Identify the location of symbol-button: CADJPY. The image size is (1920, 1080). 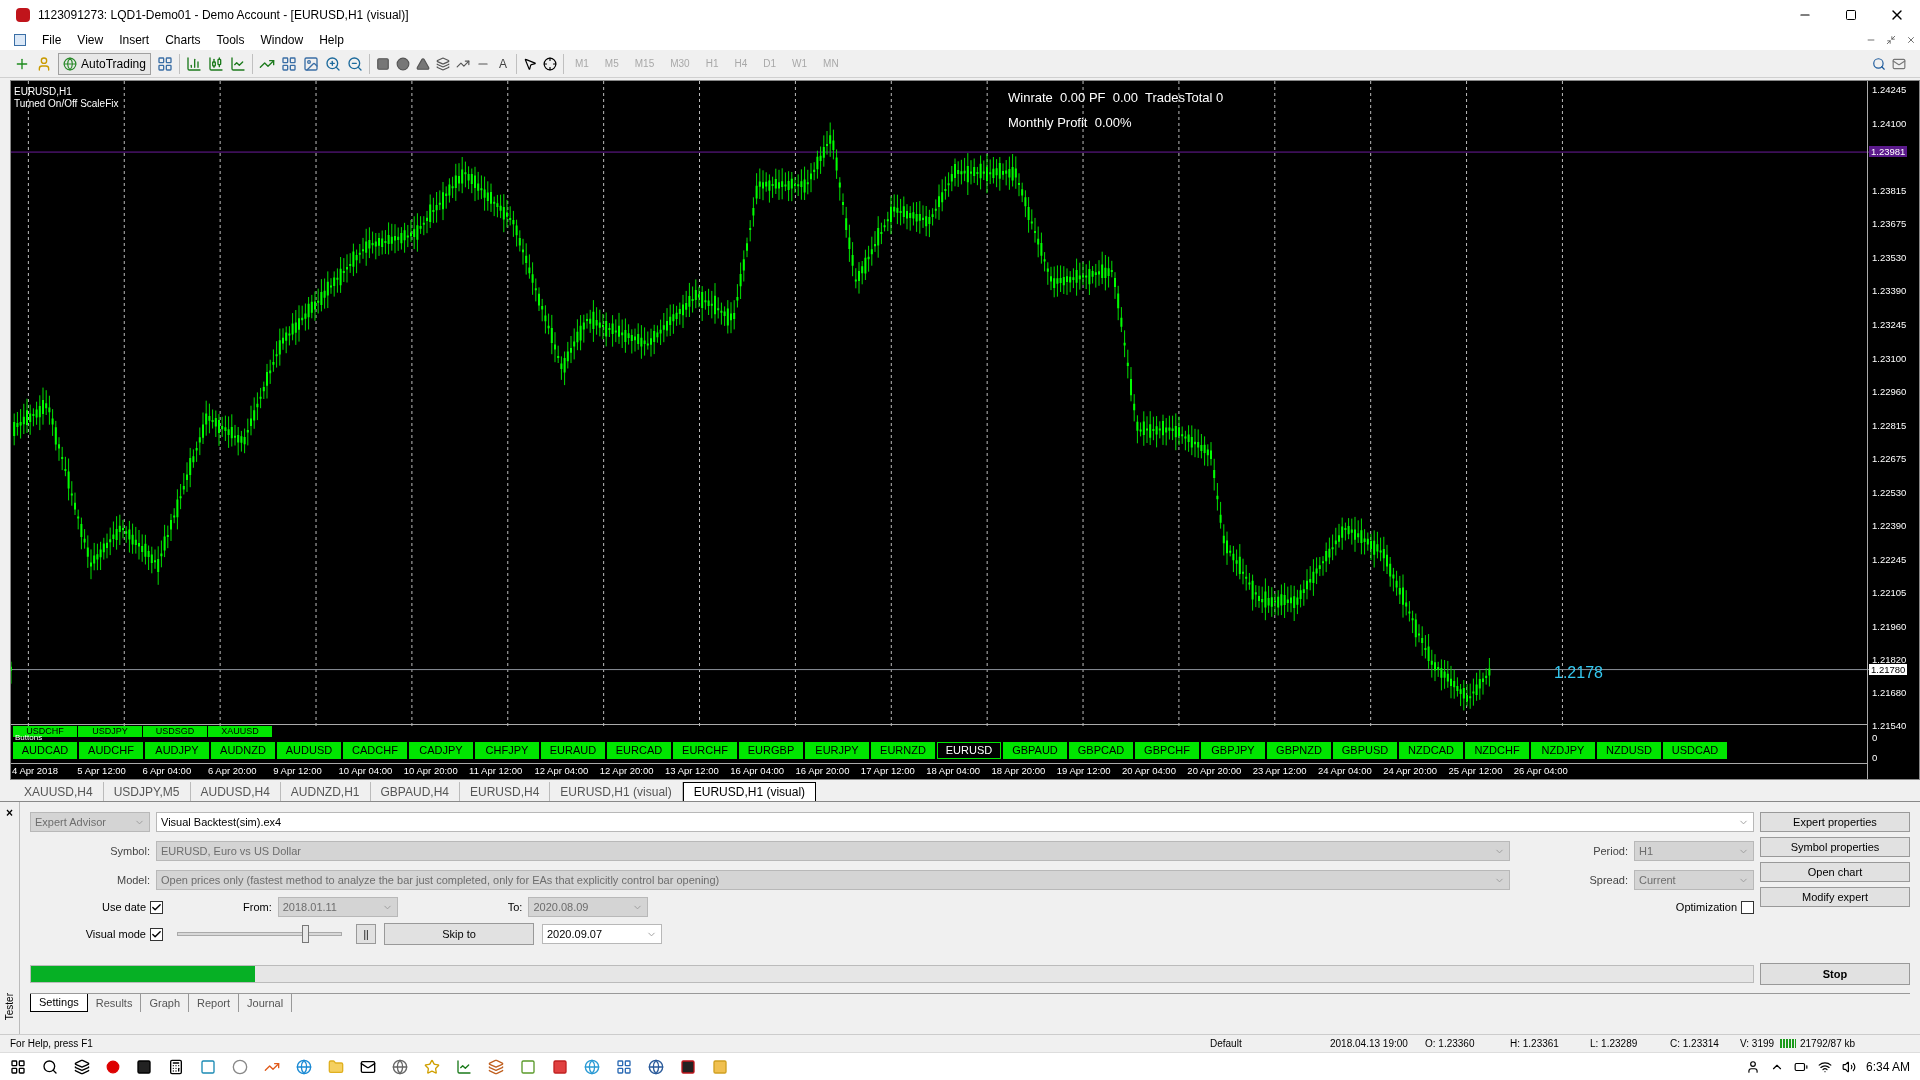
(441, 751).